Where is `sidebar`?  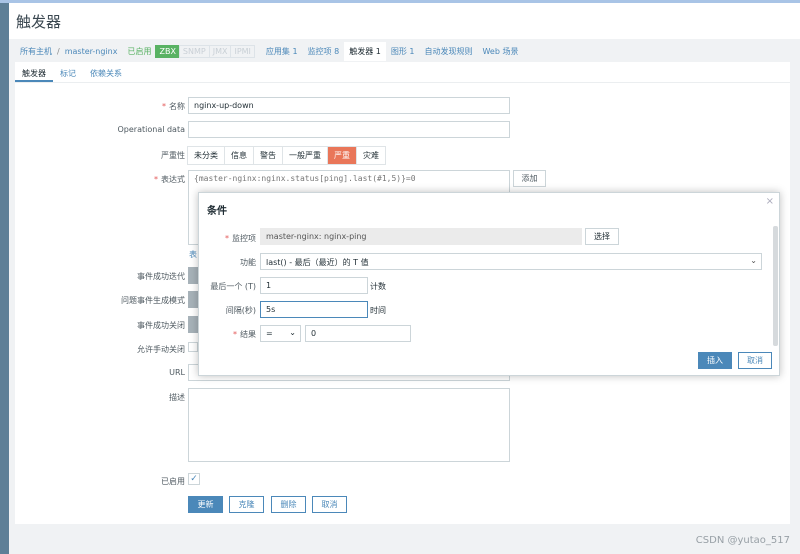
sidebar is located at coordinates (4, 278).